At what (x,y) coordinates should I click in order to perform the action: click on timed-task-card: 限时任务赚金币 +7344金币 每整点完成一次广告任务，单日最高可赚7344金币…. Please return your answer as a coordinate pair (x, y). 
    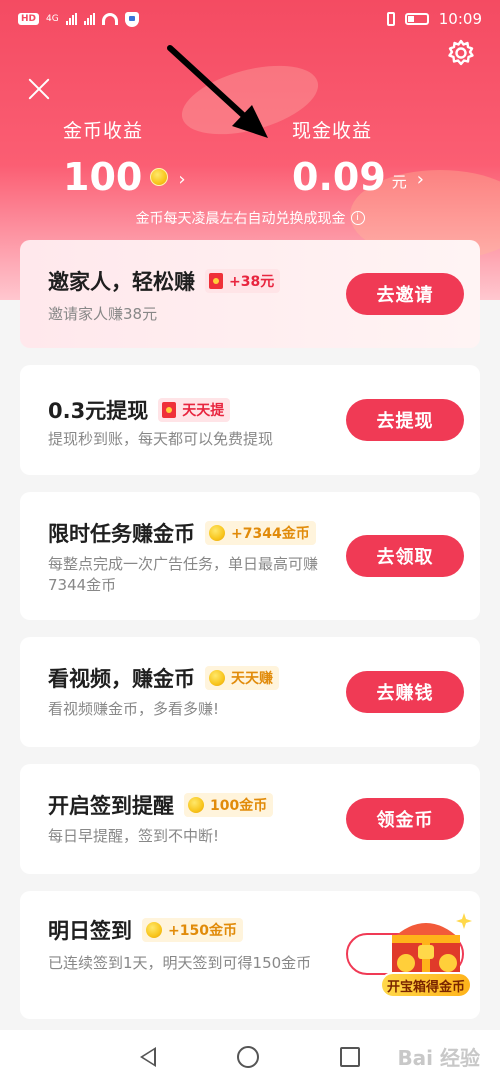
    Looking at the image, I should click on (250, 556).